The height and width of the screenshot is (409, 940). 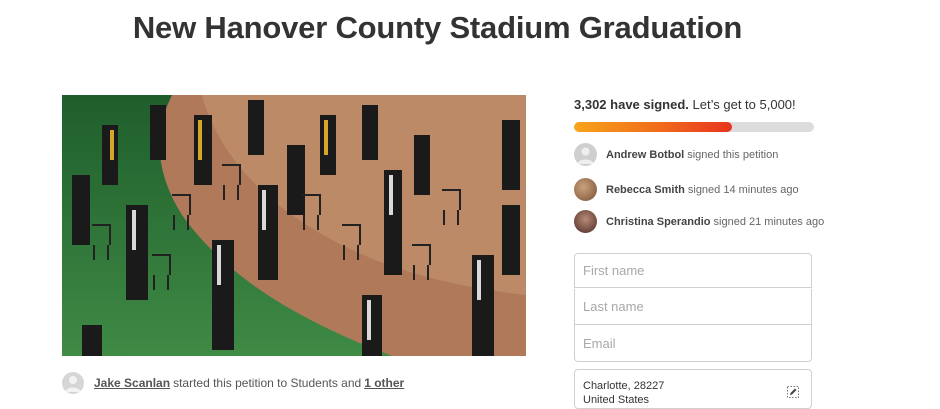 I want to click on signer-action: signed 21 minutes ago, so click(x=769, y=221).